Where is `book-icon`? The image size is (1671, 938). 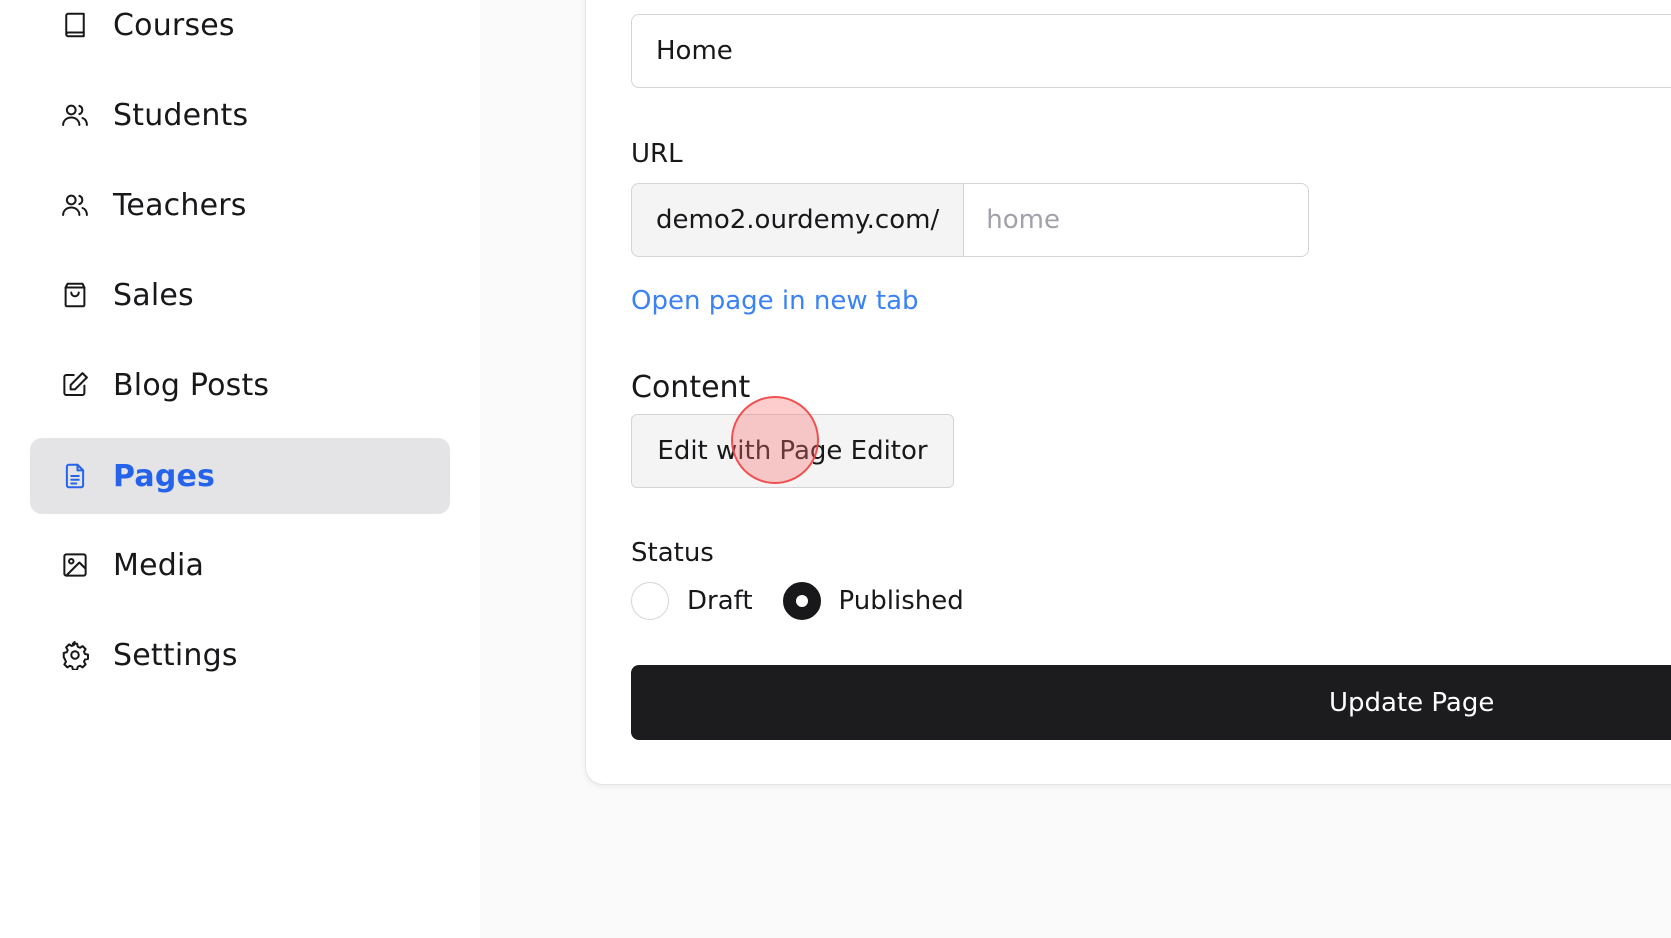 book-icon is located at coordinates (75, 25).